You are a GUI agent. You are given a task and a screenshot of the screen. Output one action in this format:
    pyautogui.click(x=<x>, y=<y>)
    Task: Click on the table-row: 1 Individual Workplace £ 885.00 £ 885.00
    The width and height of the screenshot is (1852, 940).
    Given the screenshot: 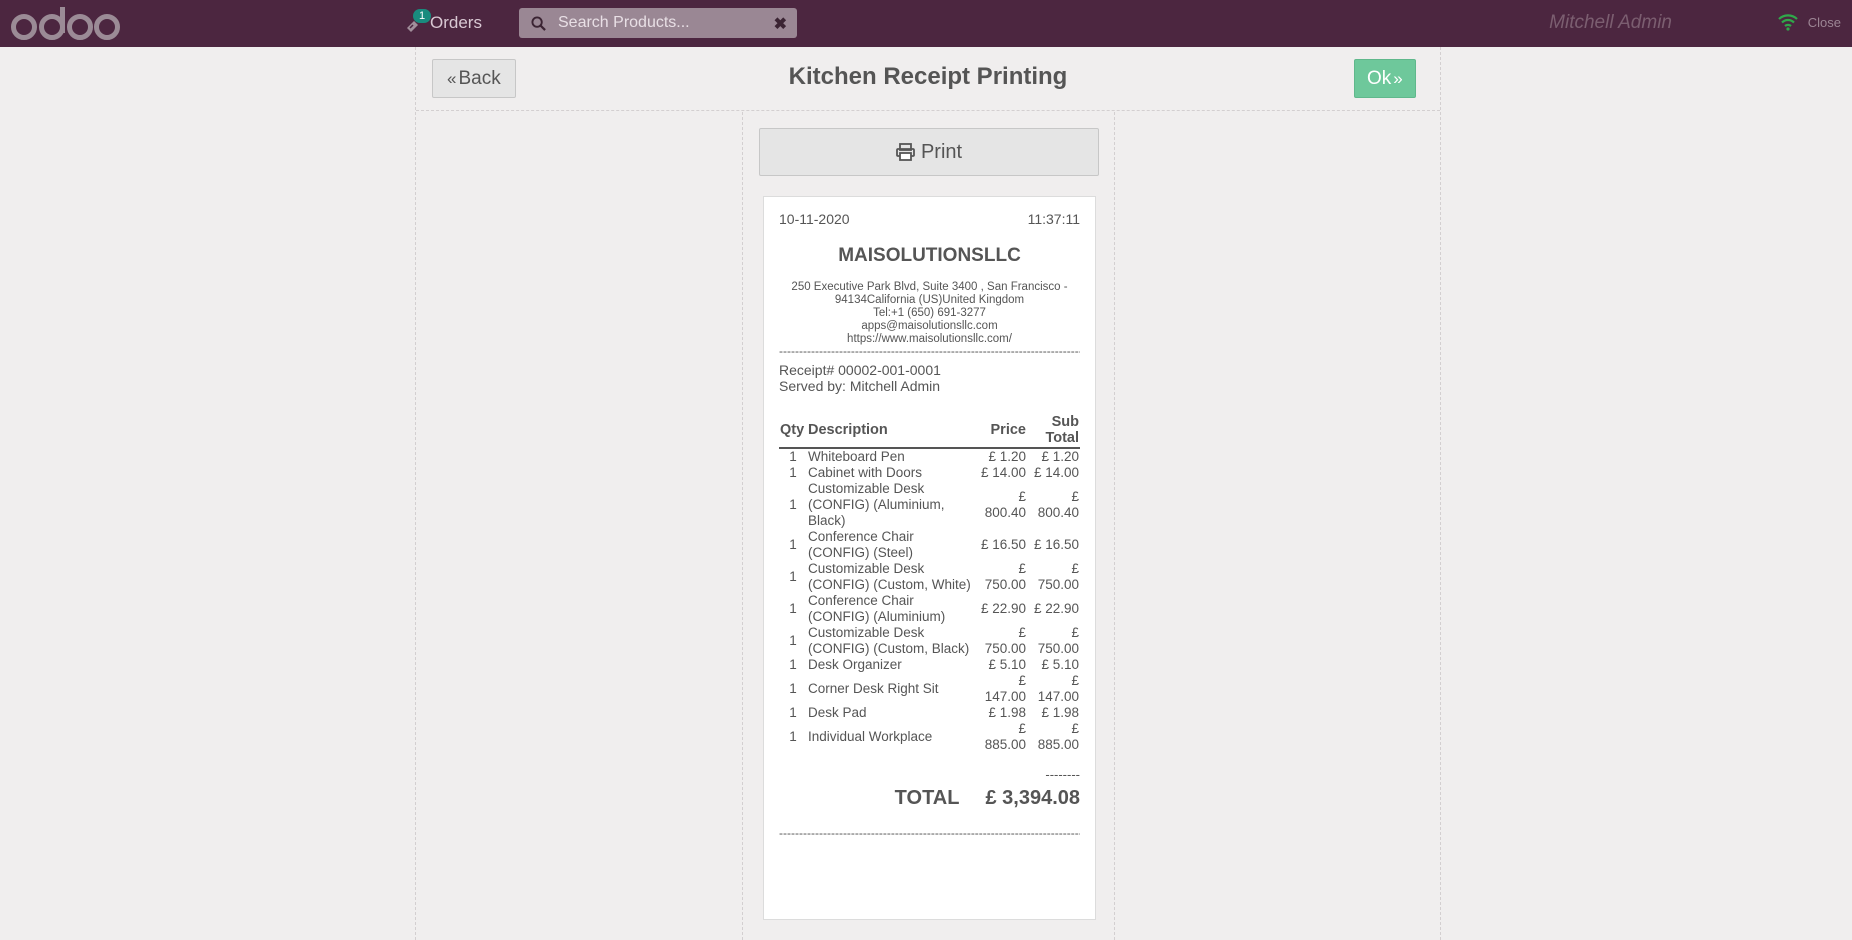 What is the action you would take?
    pyautogui.click(x=929, y=737)
    